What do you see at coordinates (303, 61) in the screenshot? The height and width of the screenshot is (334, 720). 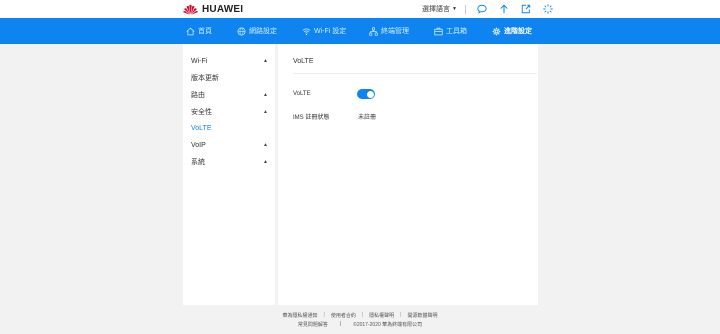 I see `page-title: VoLTE` at bounding box center [303, 61].